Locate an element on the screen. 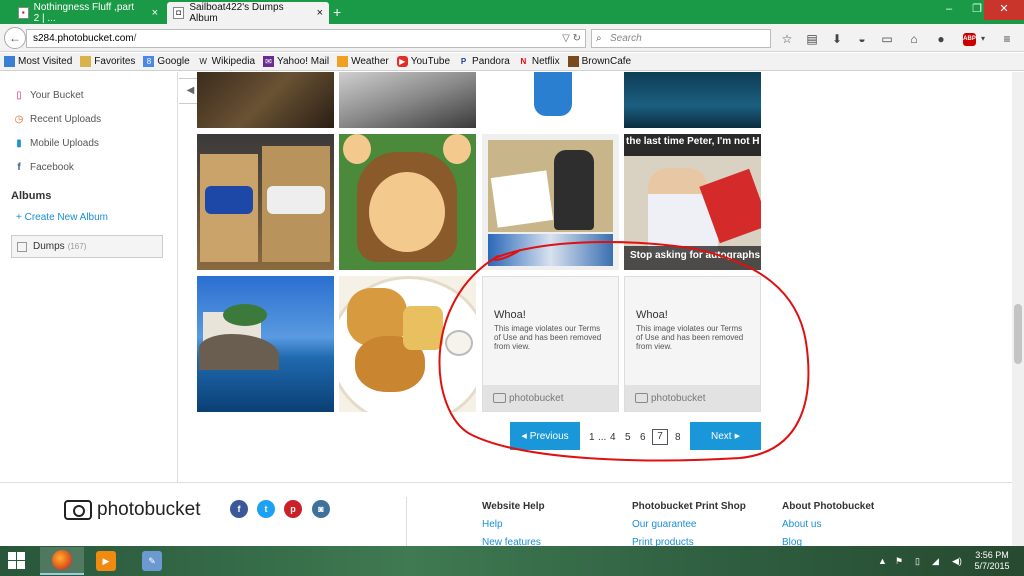 Image resolution: width=1024 pixels, height=576 pixels. sidebar-item-mobile-uploads: ▮ Mobile Uploads is located at coordinates (56, 143).